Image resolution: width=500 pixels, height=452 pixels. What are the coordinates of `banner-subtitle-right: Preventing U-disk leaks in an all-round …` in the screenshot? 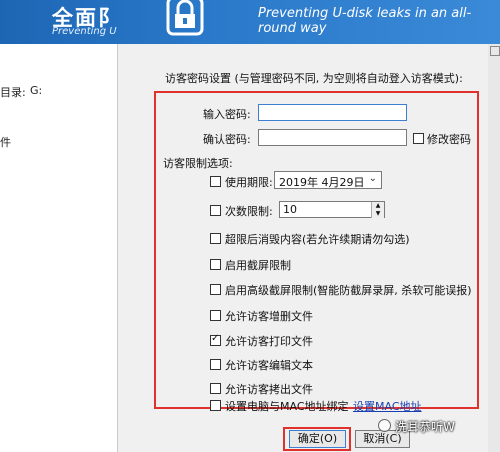 It's located at (365, 21).